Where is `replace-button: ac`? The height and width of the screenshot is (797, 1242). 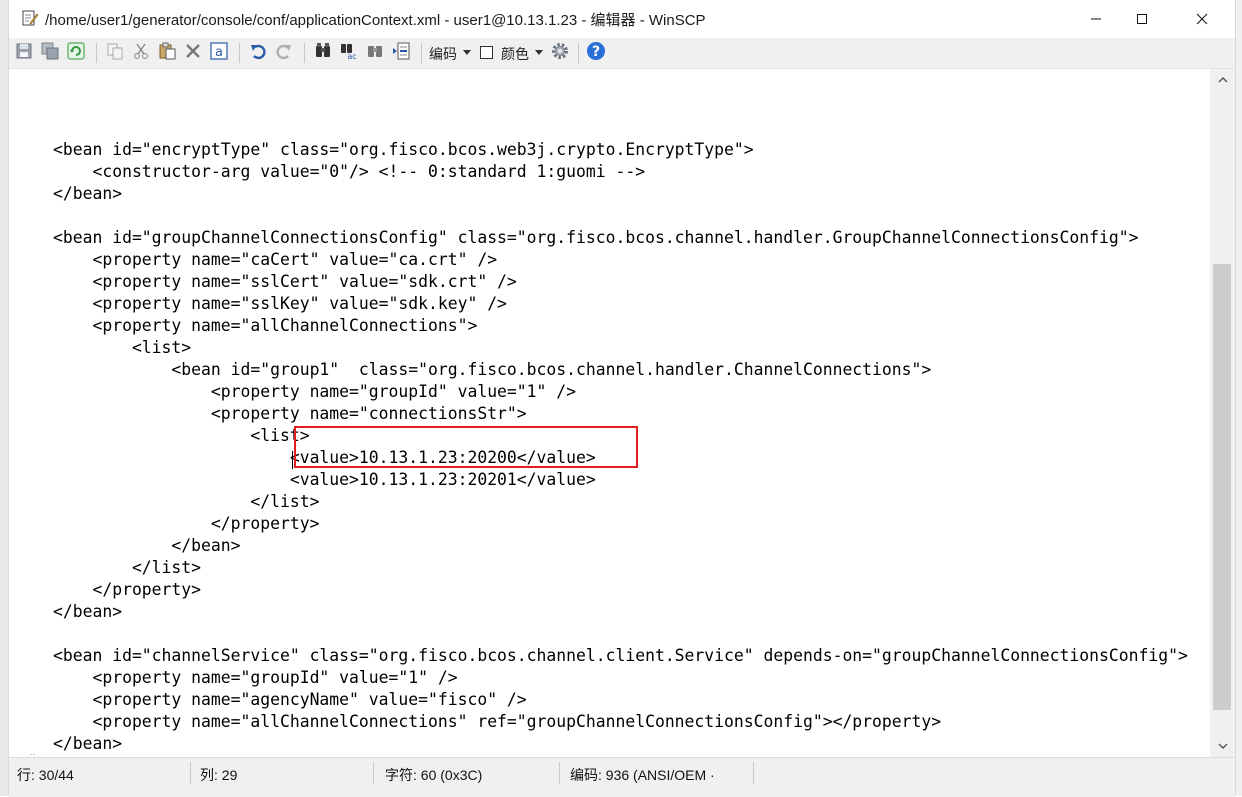 replace-button: ac is located at coordinates (349, 53).